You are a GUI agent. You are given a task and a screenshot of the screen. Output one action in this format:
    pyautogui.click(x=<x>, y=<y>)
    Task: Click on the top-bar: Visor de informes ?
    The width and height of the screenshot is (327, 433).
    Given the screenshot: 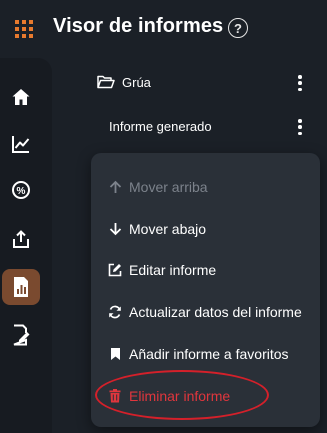 What is the action you would take?
    pyautogui.click(x=163, y=29)
    